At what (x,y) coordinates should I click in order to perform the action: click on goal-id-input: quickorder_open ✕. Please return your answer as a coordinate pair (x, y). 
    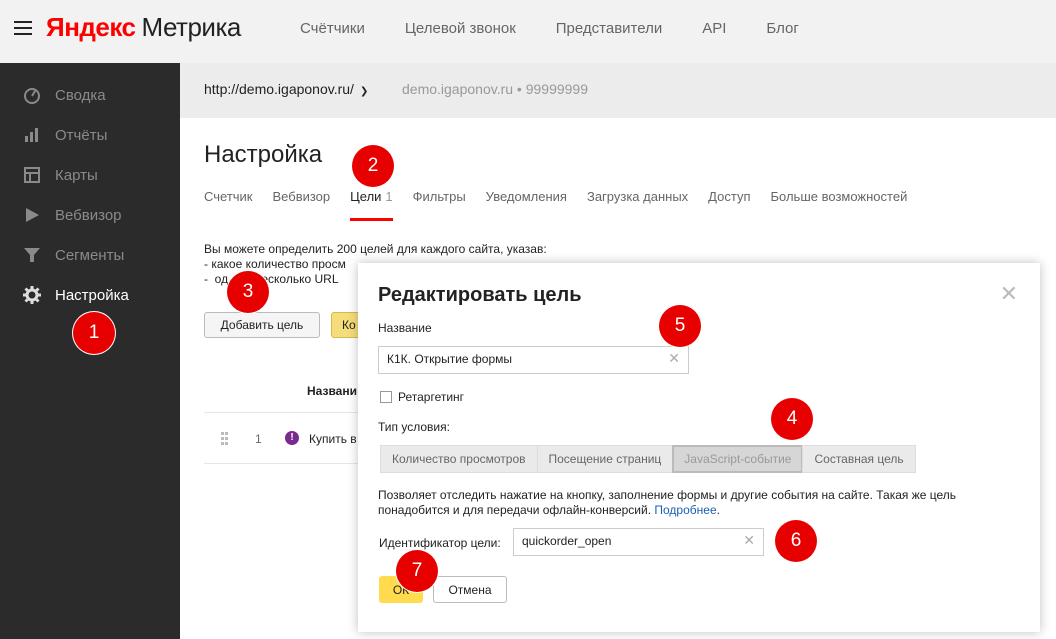
    Looking at the image, I should click on (638, 542).